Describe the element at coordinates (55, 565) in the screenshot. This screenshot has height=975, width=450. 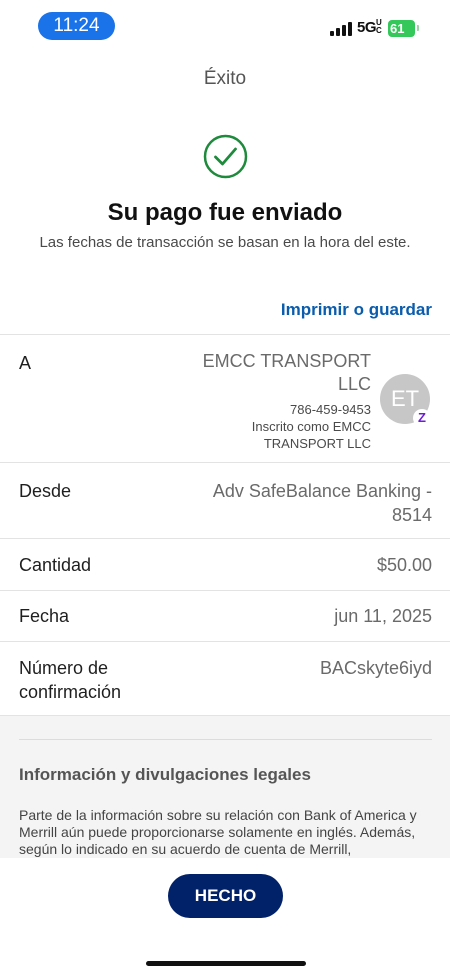
I see `amount-label: Cantidad` at that location.